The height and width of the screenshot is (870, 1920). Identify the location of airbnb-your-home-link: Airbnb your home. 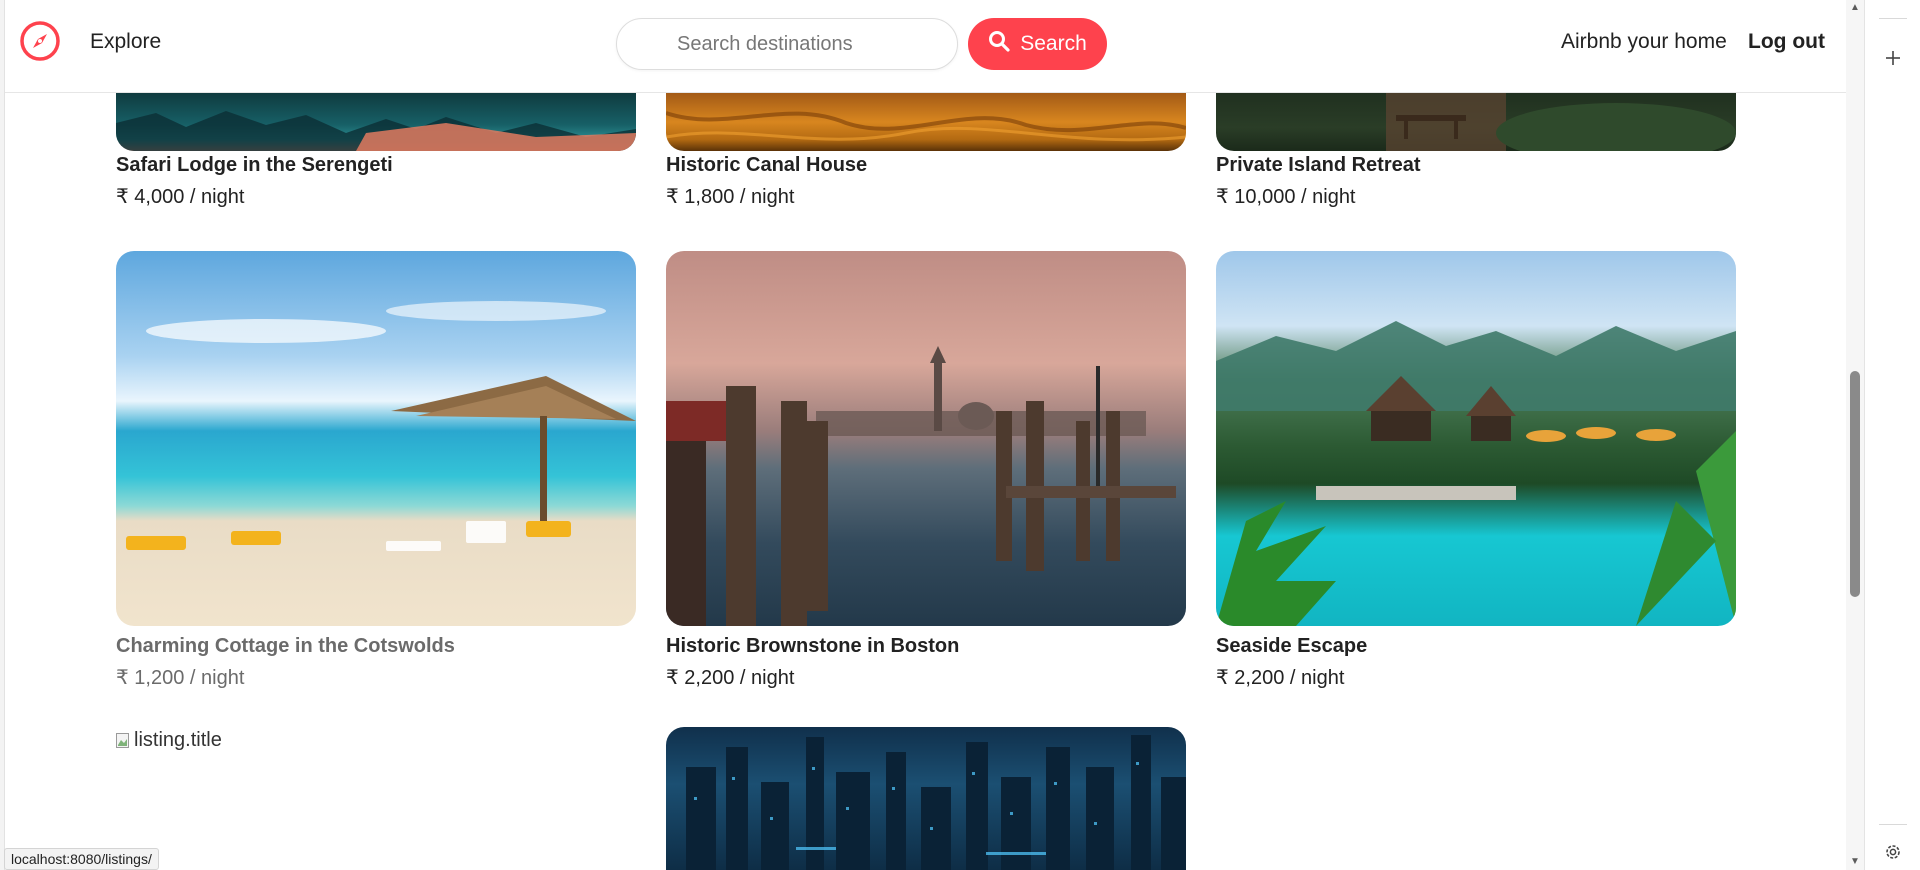
(1644, 42).